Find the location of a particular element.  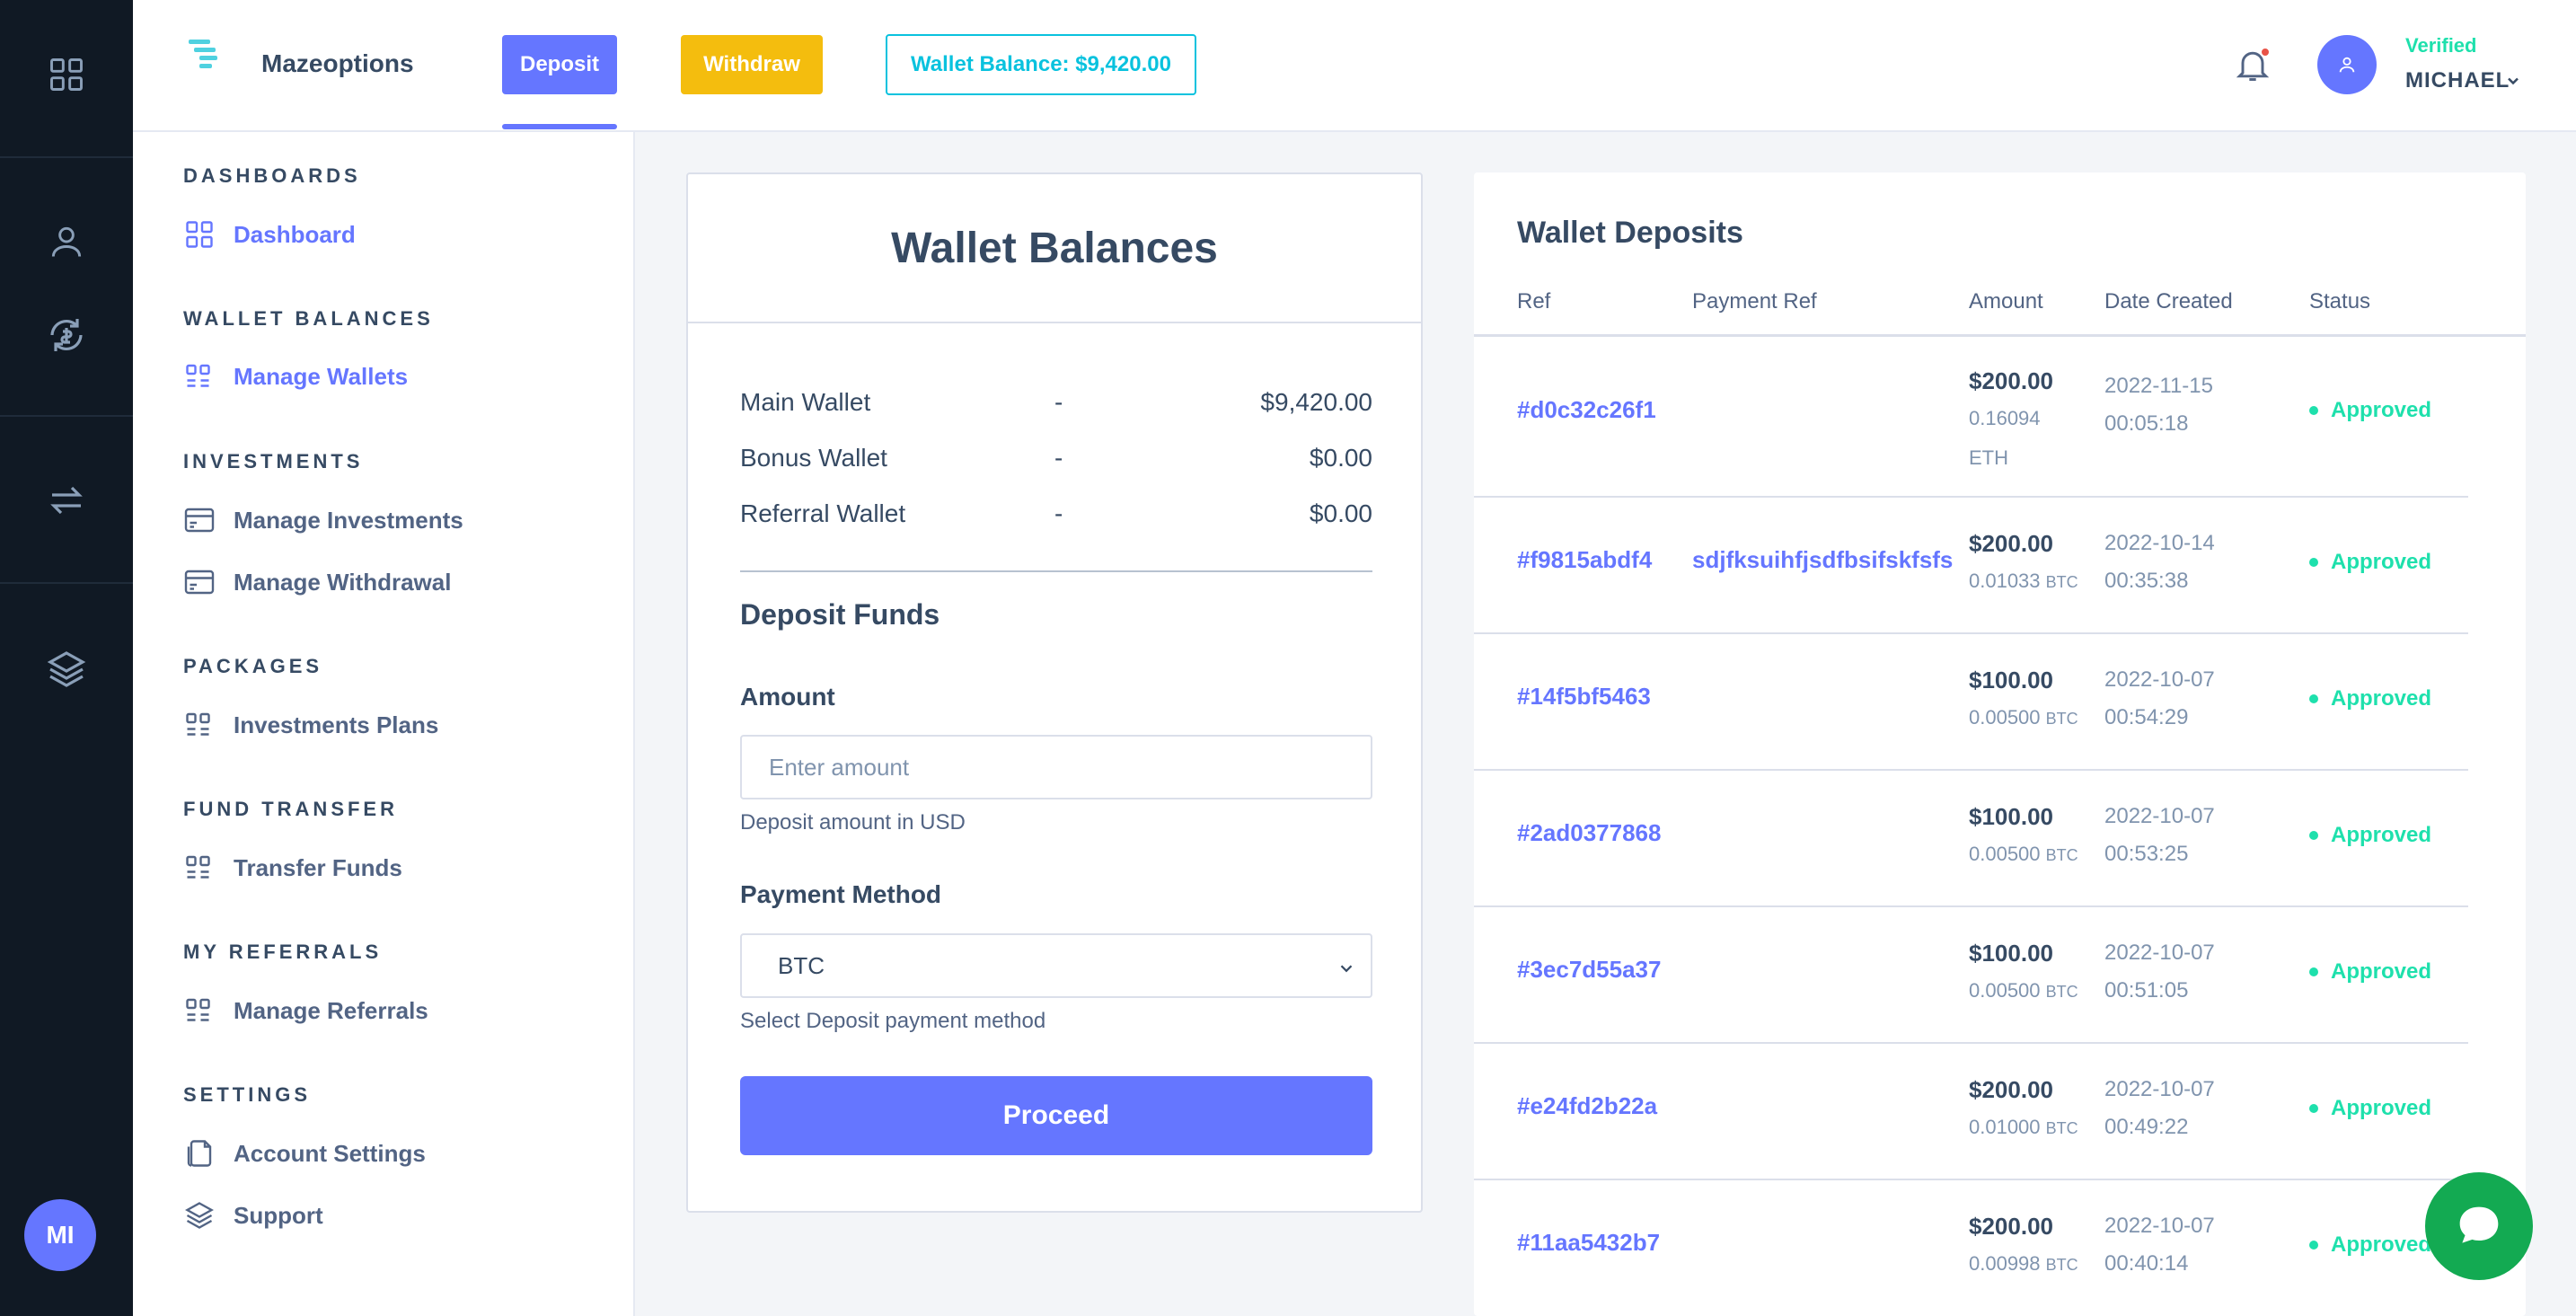

transfer-icon is located at coordinates (66, 500).